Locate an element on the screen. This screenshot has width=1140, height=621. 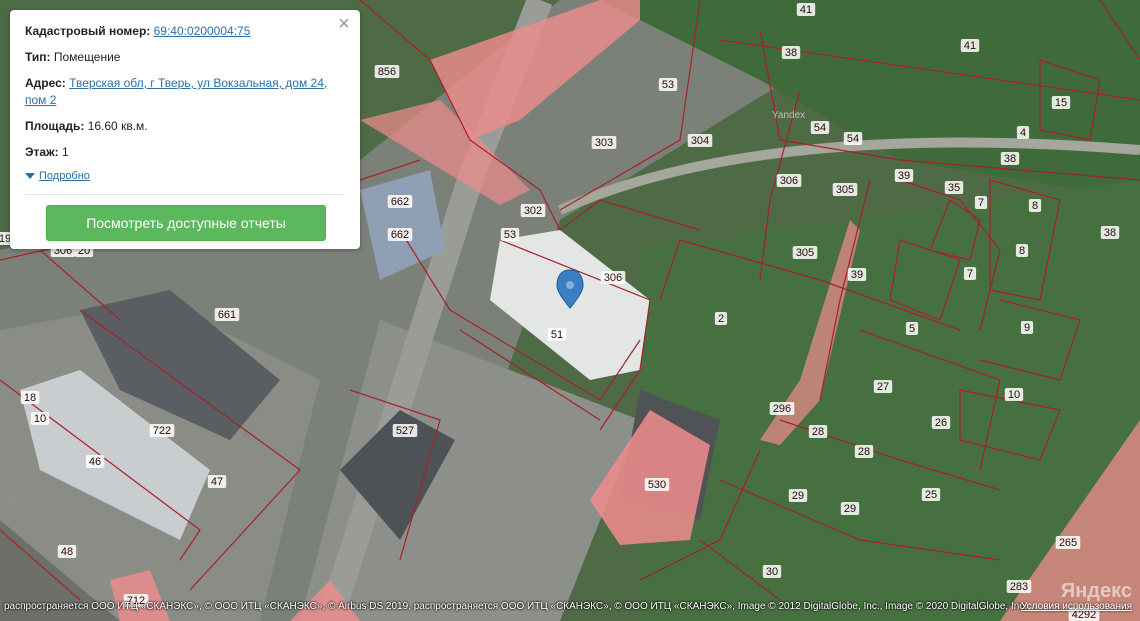
parcel-label: 530 is located at coordinates (657, 485).